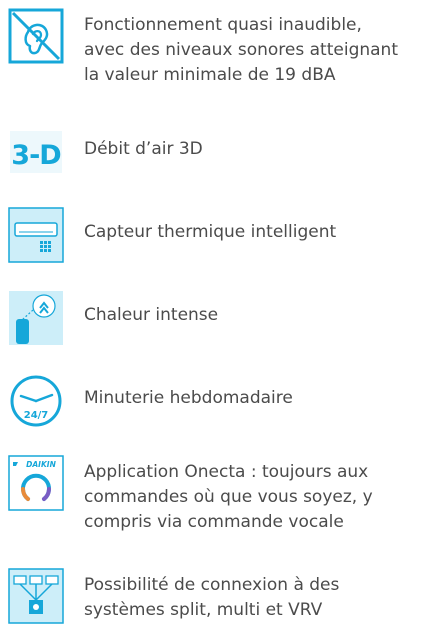 Image resolution: width=441 pixels, height=625 pixels. I want to click on feature-text: Chaleur intense, so click(151, 315).